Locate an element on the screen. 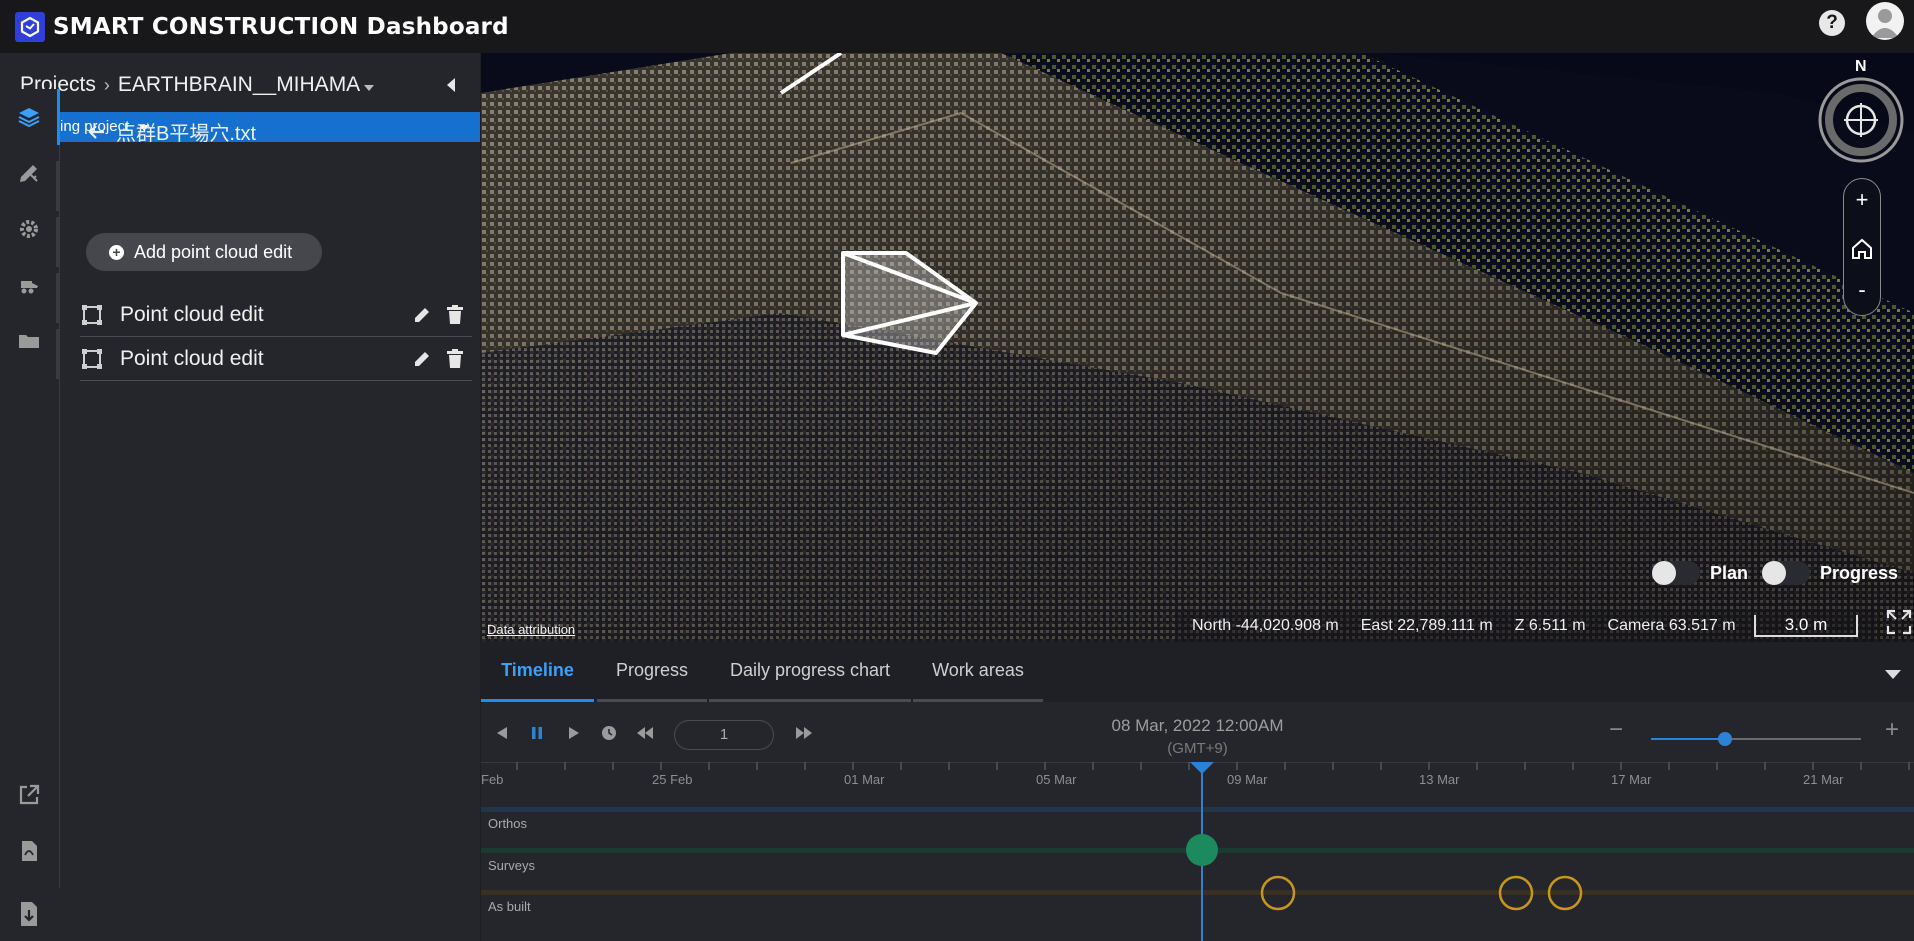  map-zoom-controls: + - is located at coordinates (1862, 247).